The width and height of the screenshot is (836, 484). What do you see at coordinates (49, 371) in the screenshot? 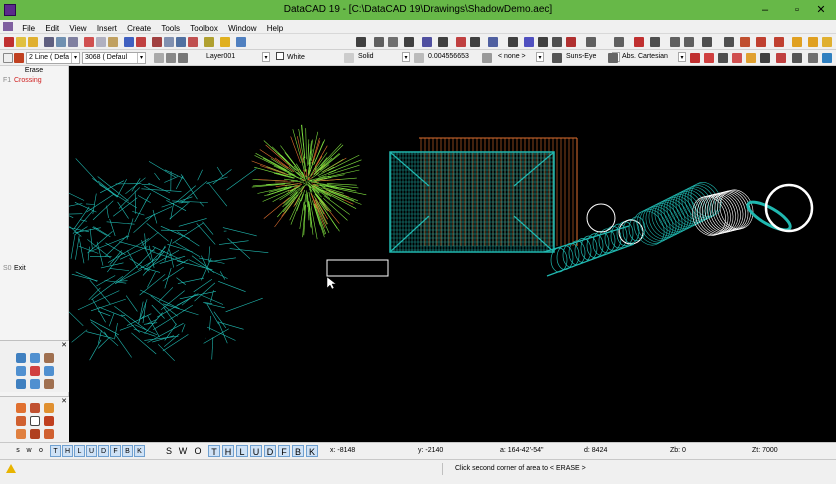
I see `view-right-icon` at bounding box center [49, 371].